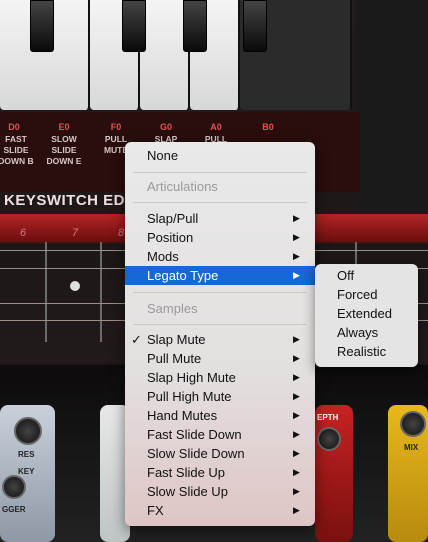 The image size is (428, 542). I want to click on menu-item-sample: ✓ Slap Mute ▶, so click(220, 339).